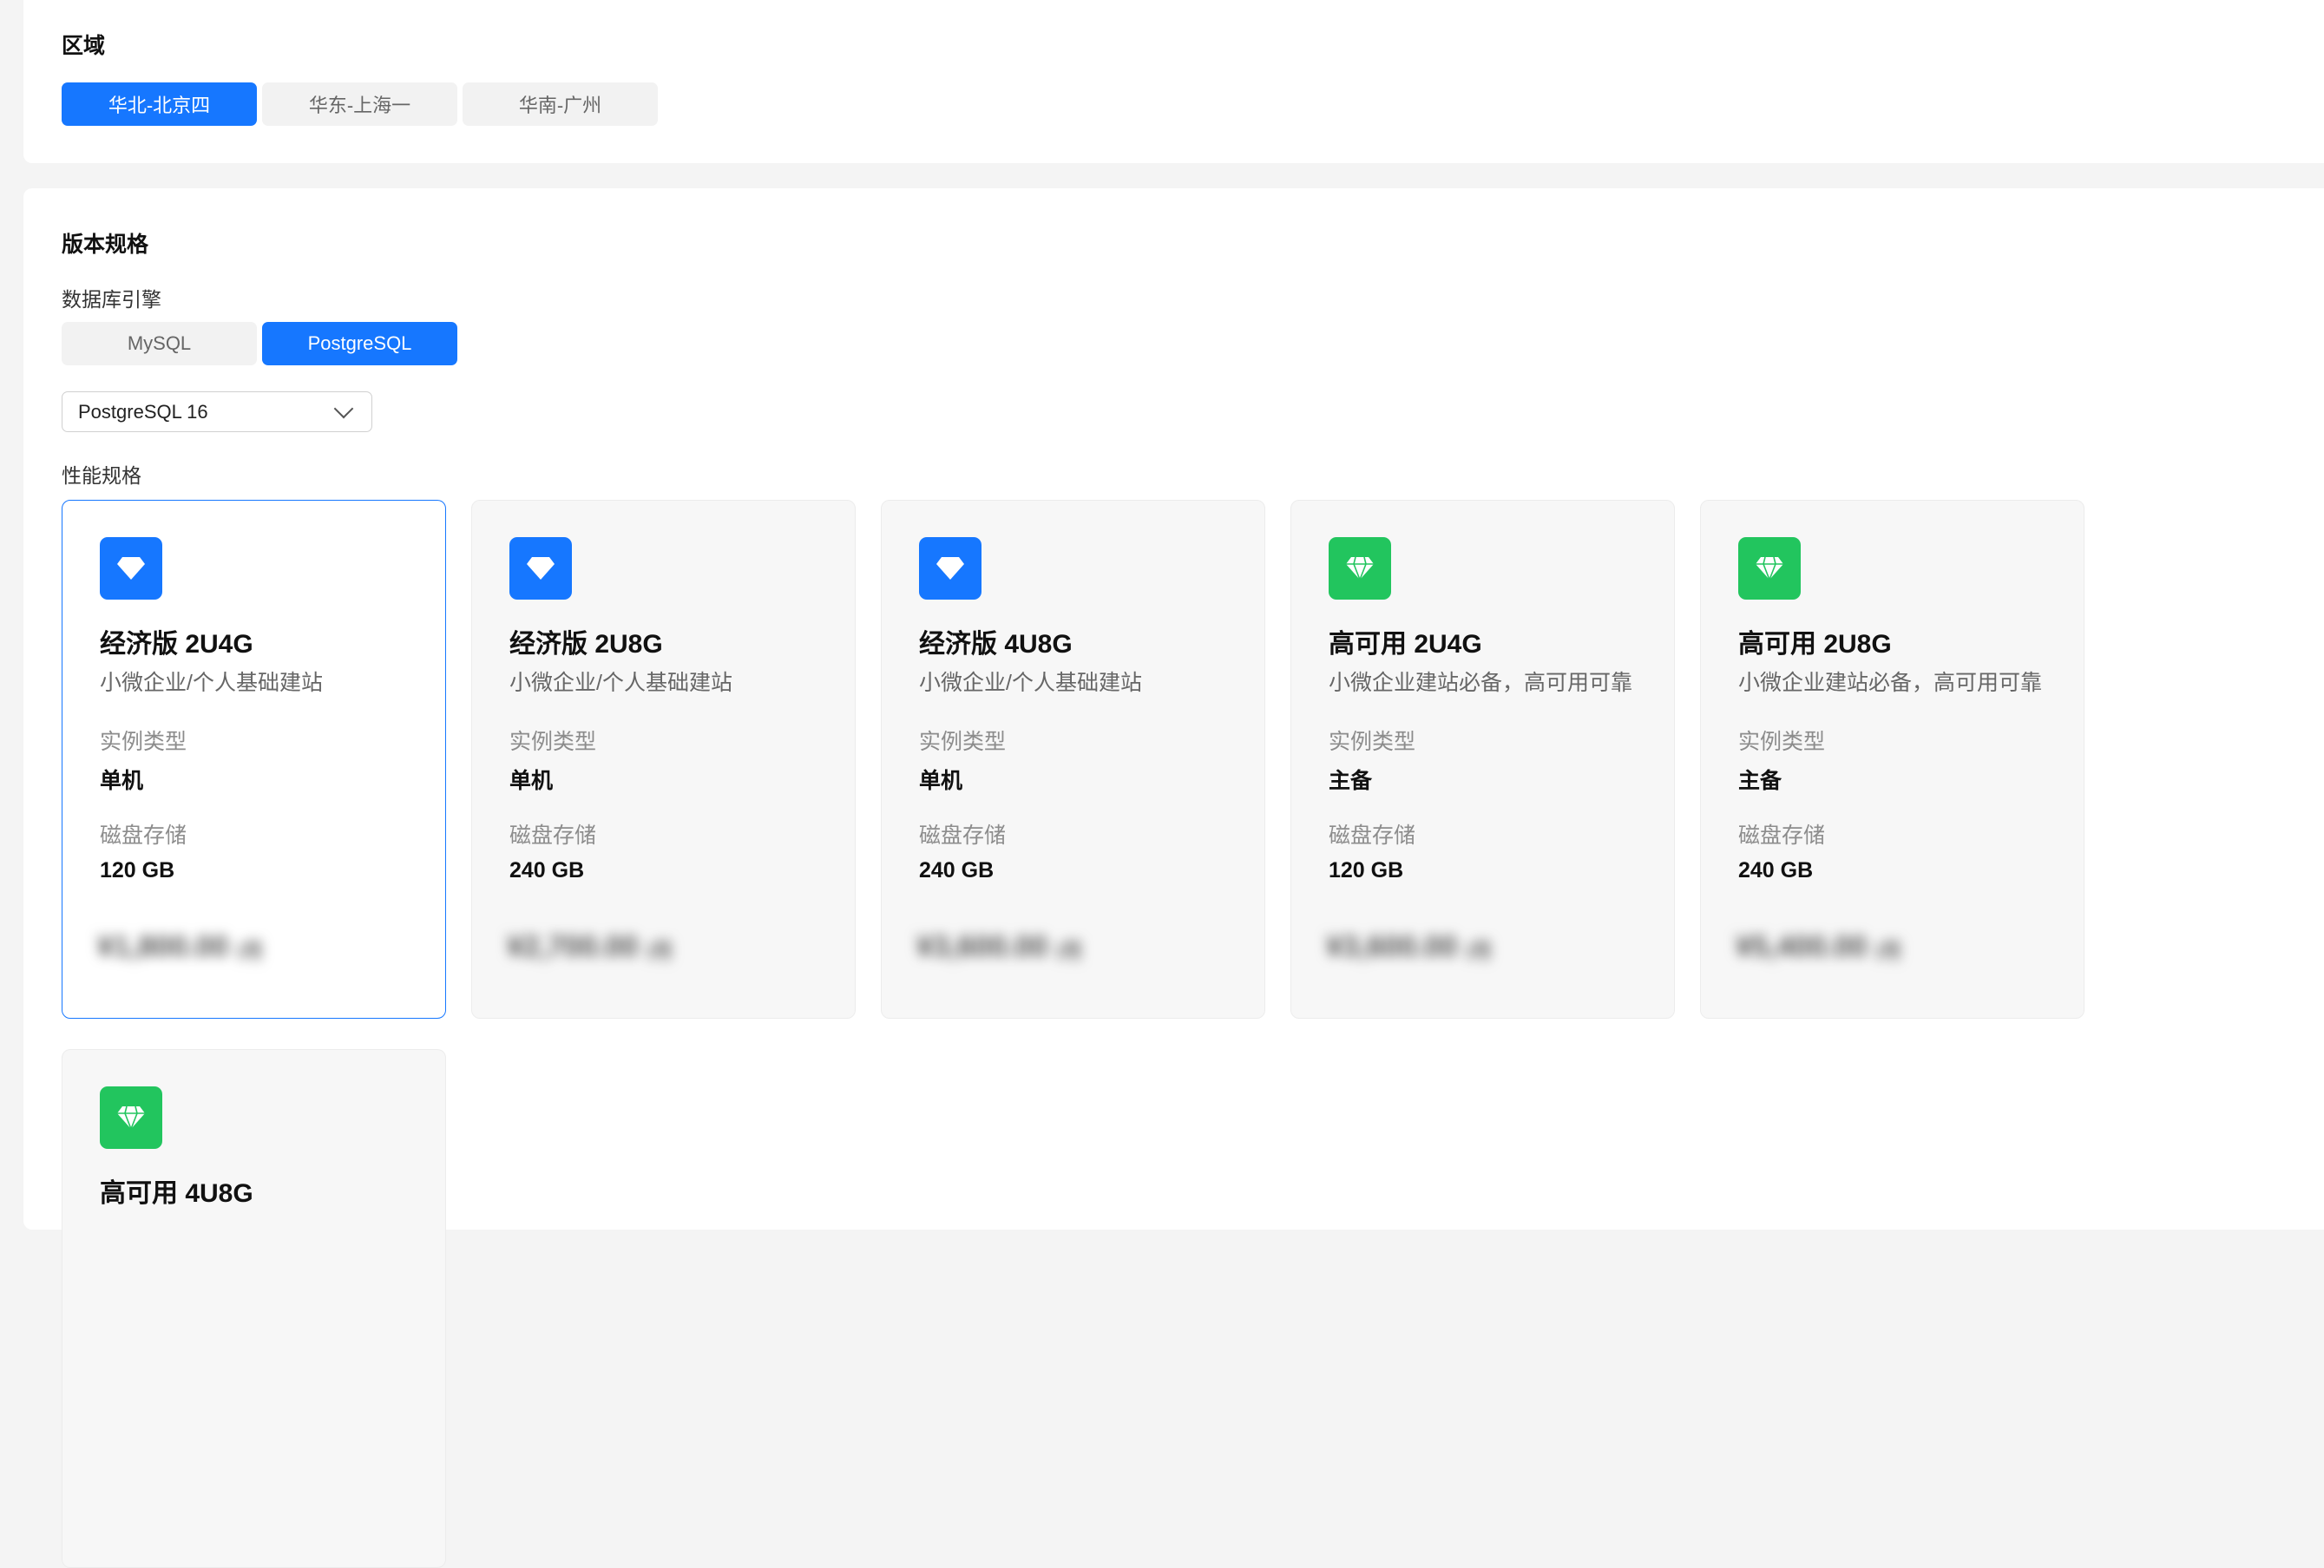 The width and height of the screenshot is (2324, 1568). Describe the element at coordinates (343, 408) in the screenshot. I see `chevron-down-icon` at that location.